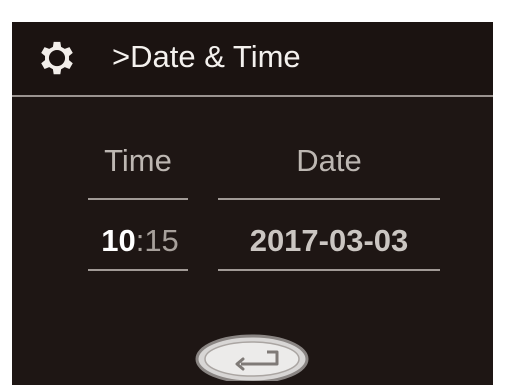 The width and height of the screenshot is (506, 386). What do you see at coordinates (329, 241) in the screenshot?
I see `date-field: 2017-03-03` at bounding box center [329, 241].